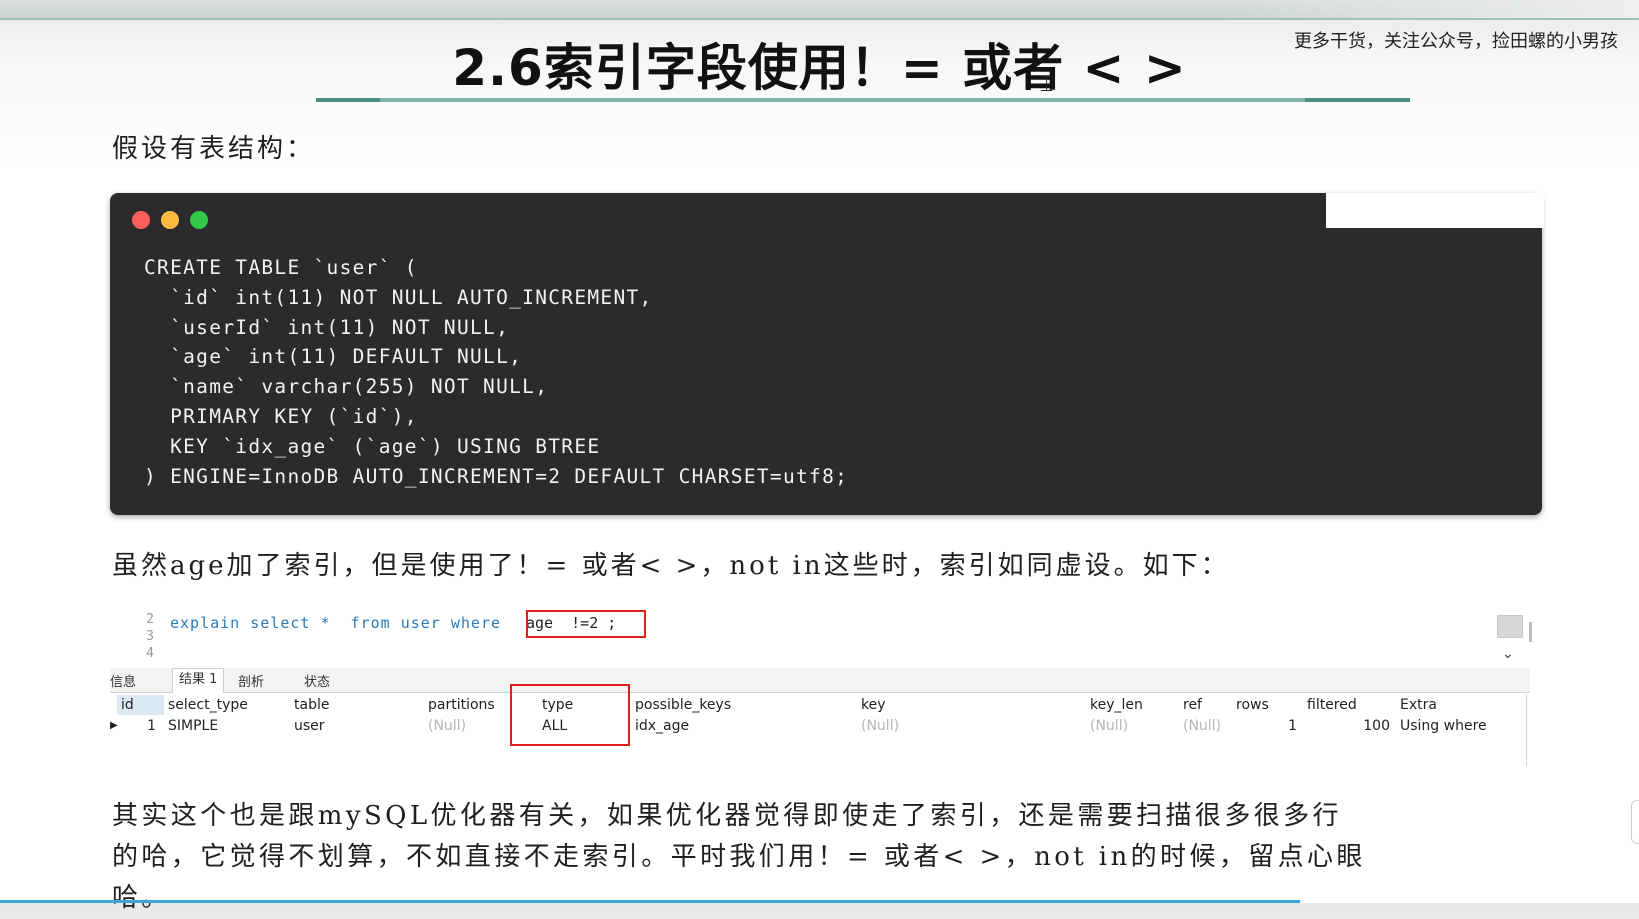 Image resolution: width=1639 pixels, height=919 pixels. I want to click on code-line: `id` int(11) NOT NULL AUTO_INCREMENT,, so click(398, 297).